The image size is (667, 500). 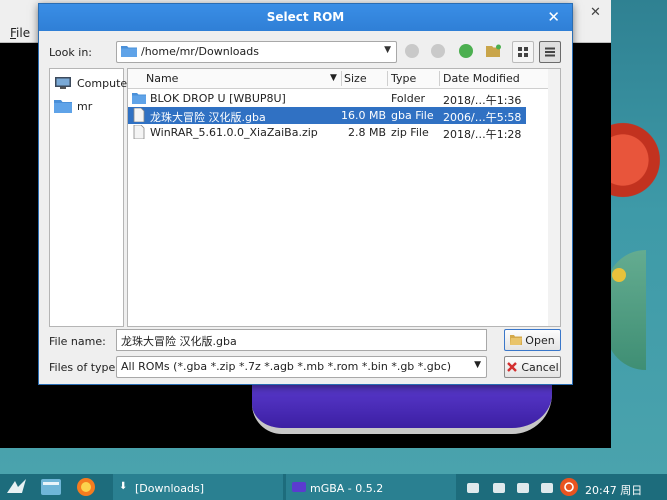 I want to click on sidebar-item-mr: mr, so click(x=73, y=106).